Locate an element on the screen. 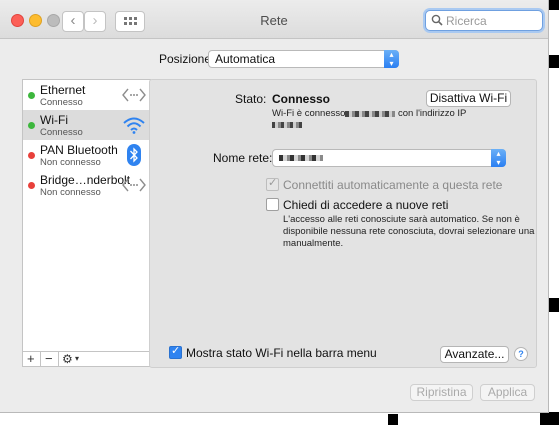 The width and height of the screenshot is (559, 425). bridge-arrows-icon is located at coordinates (134, 185).